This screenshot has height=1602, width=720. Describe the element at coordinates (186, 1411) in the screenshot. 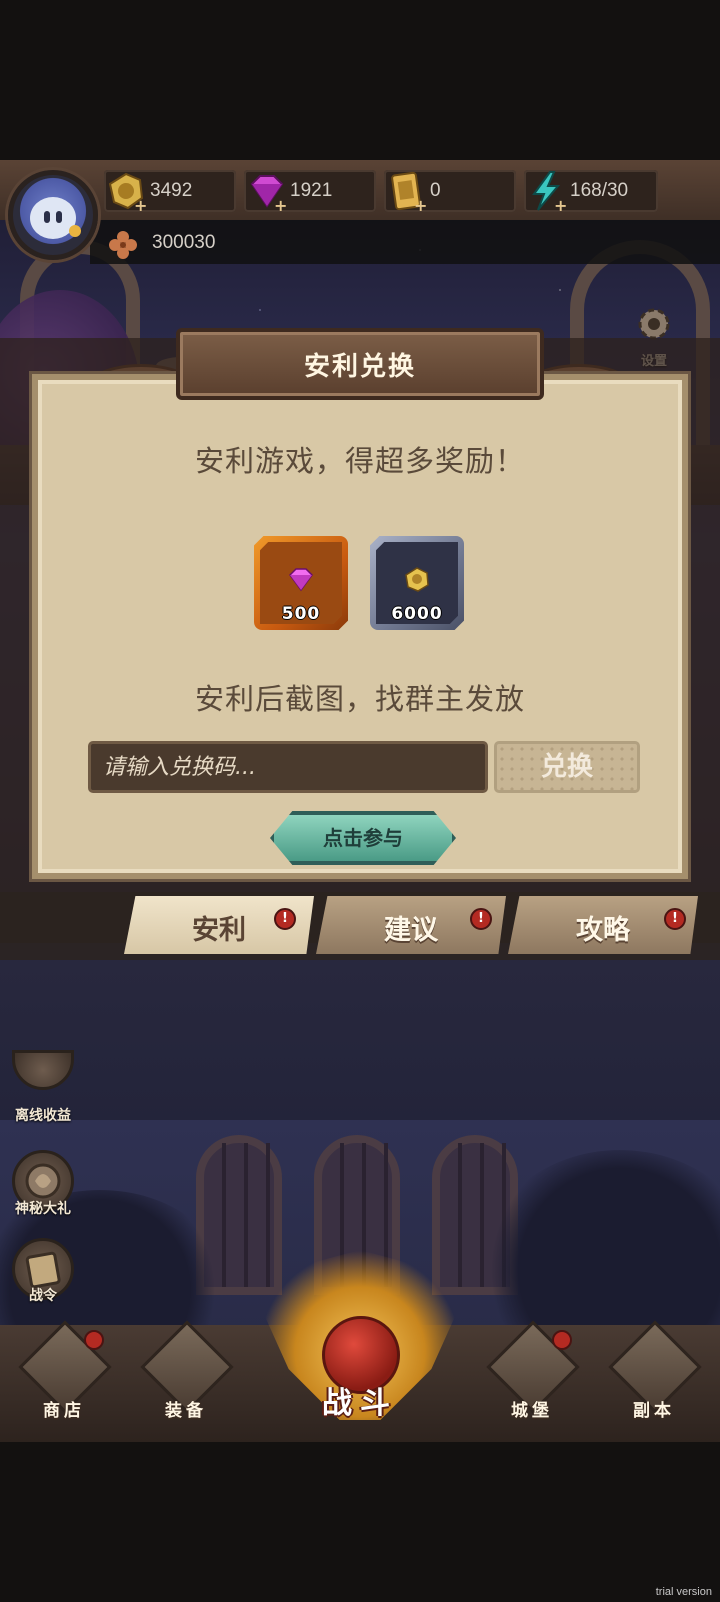

I see `nav-equipment-label: 装备` at that location.